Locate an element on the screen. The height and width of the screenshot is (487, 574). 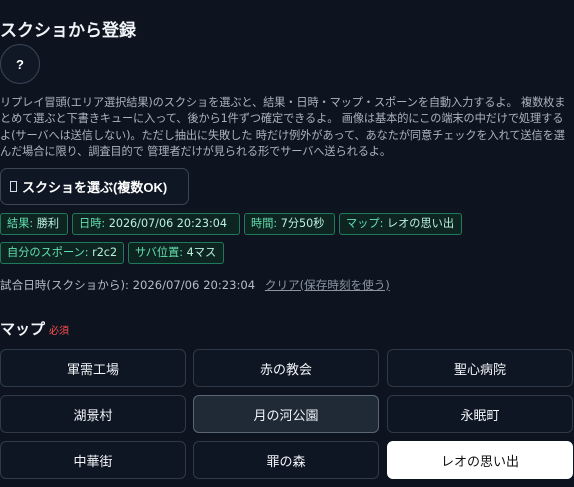
help-button: ? is located at coordinates (20, 64).